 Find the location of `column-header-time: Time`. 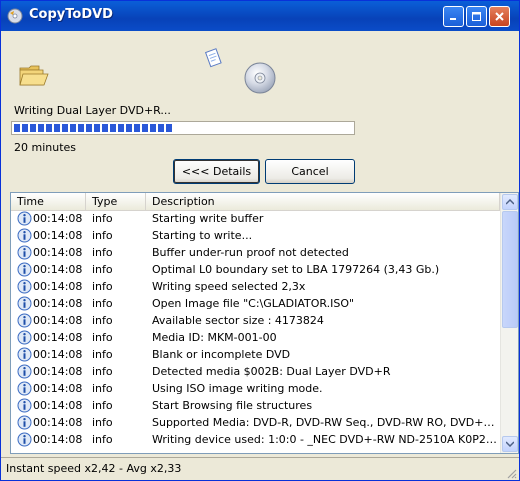

column-header-time: Time is located at coordinates (48, 201).